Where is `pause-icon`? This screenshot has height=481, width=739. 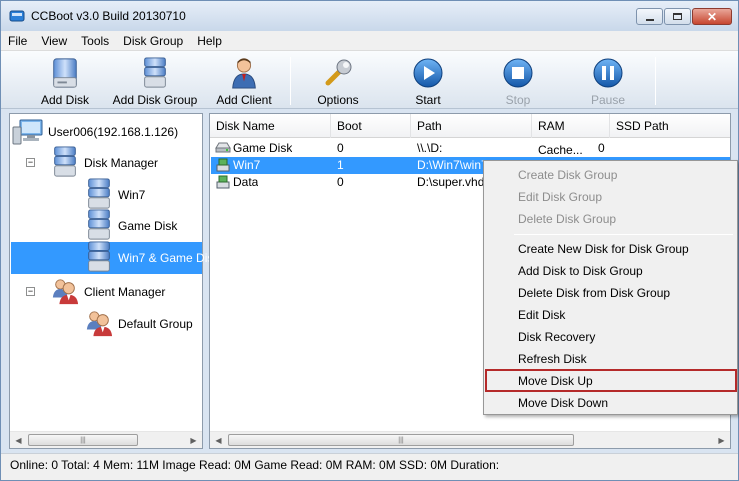 pause-icon is located at coordinates (608, 72).